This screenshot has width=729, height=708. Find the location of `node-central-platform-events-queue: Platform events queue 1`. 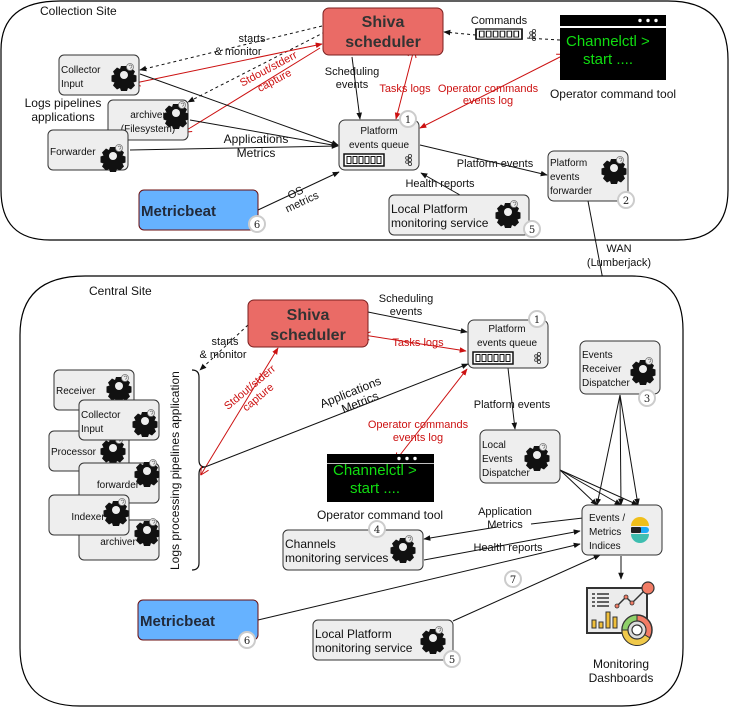

node-central-platform-events-queue: Platform events queue 1 is located at coordinates (508, 339).